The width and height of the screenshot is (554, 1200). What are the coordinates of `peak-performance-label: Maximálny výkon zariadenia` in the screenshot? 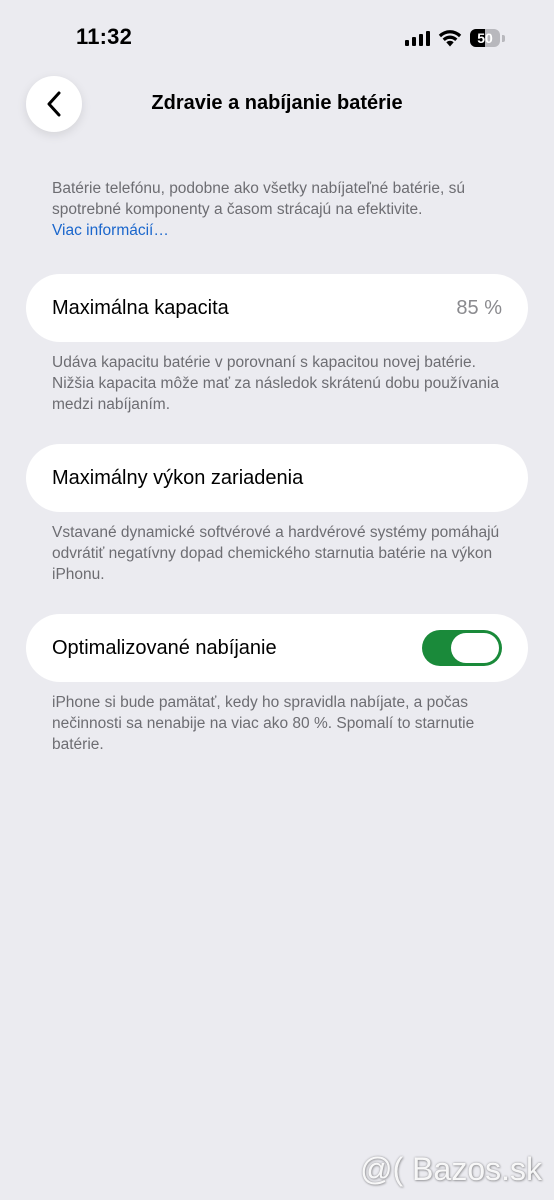 It's located at (178, 477).